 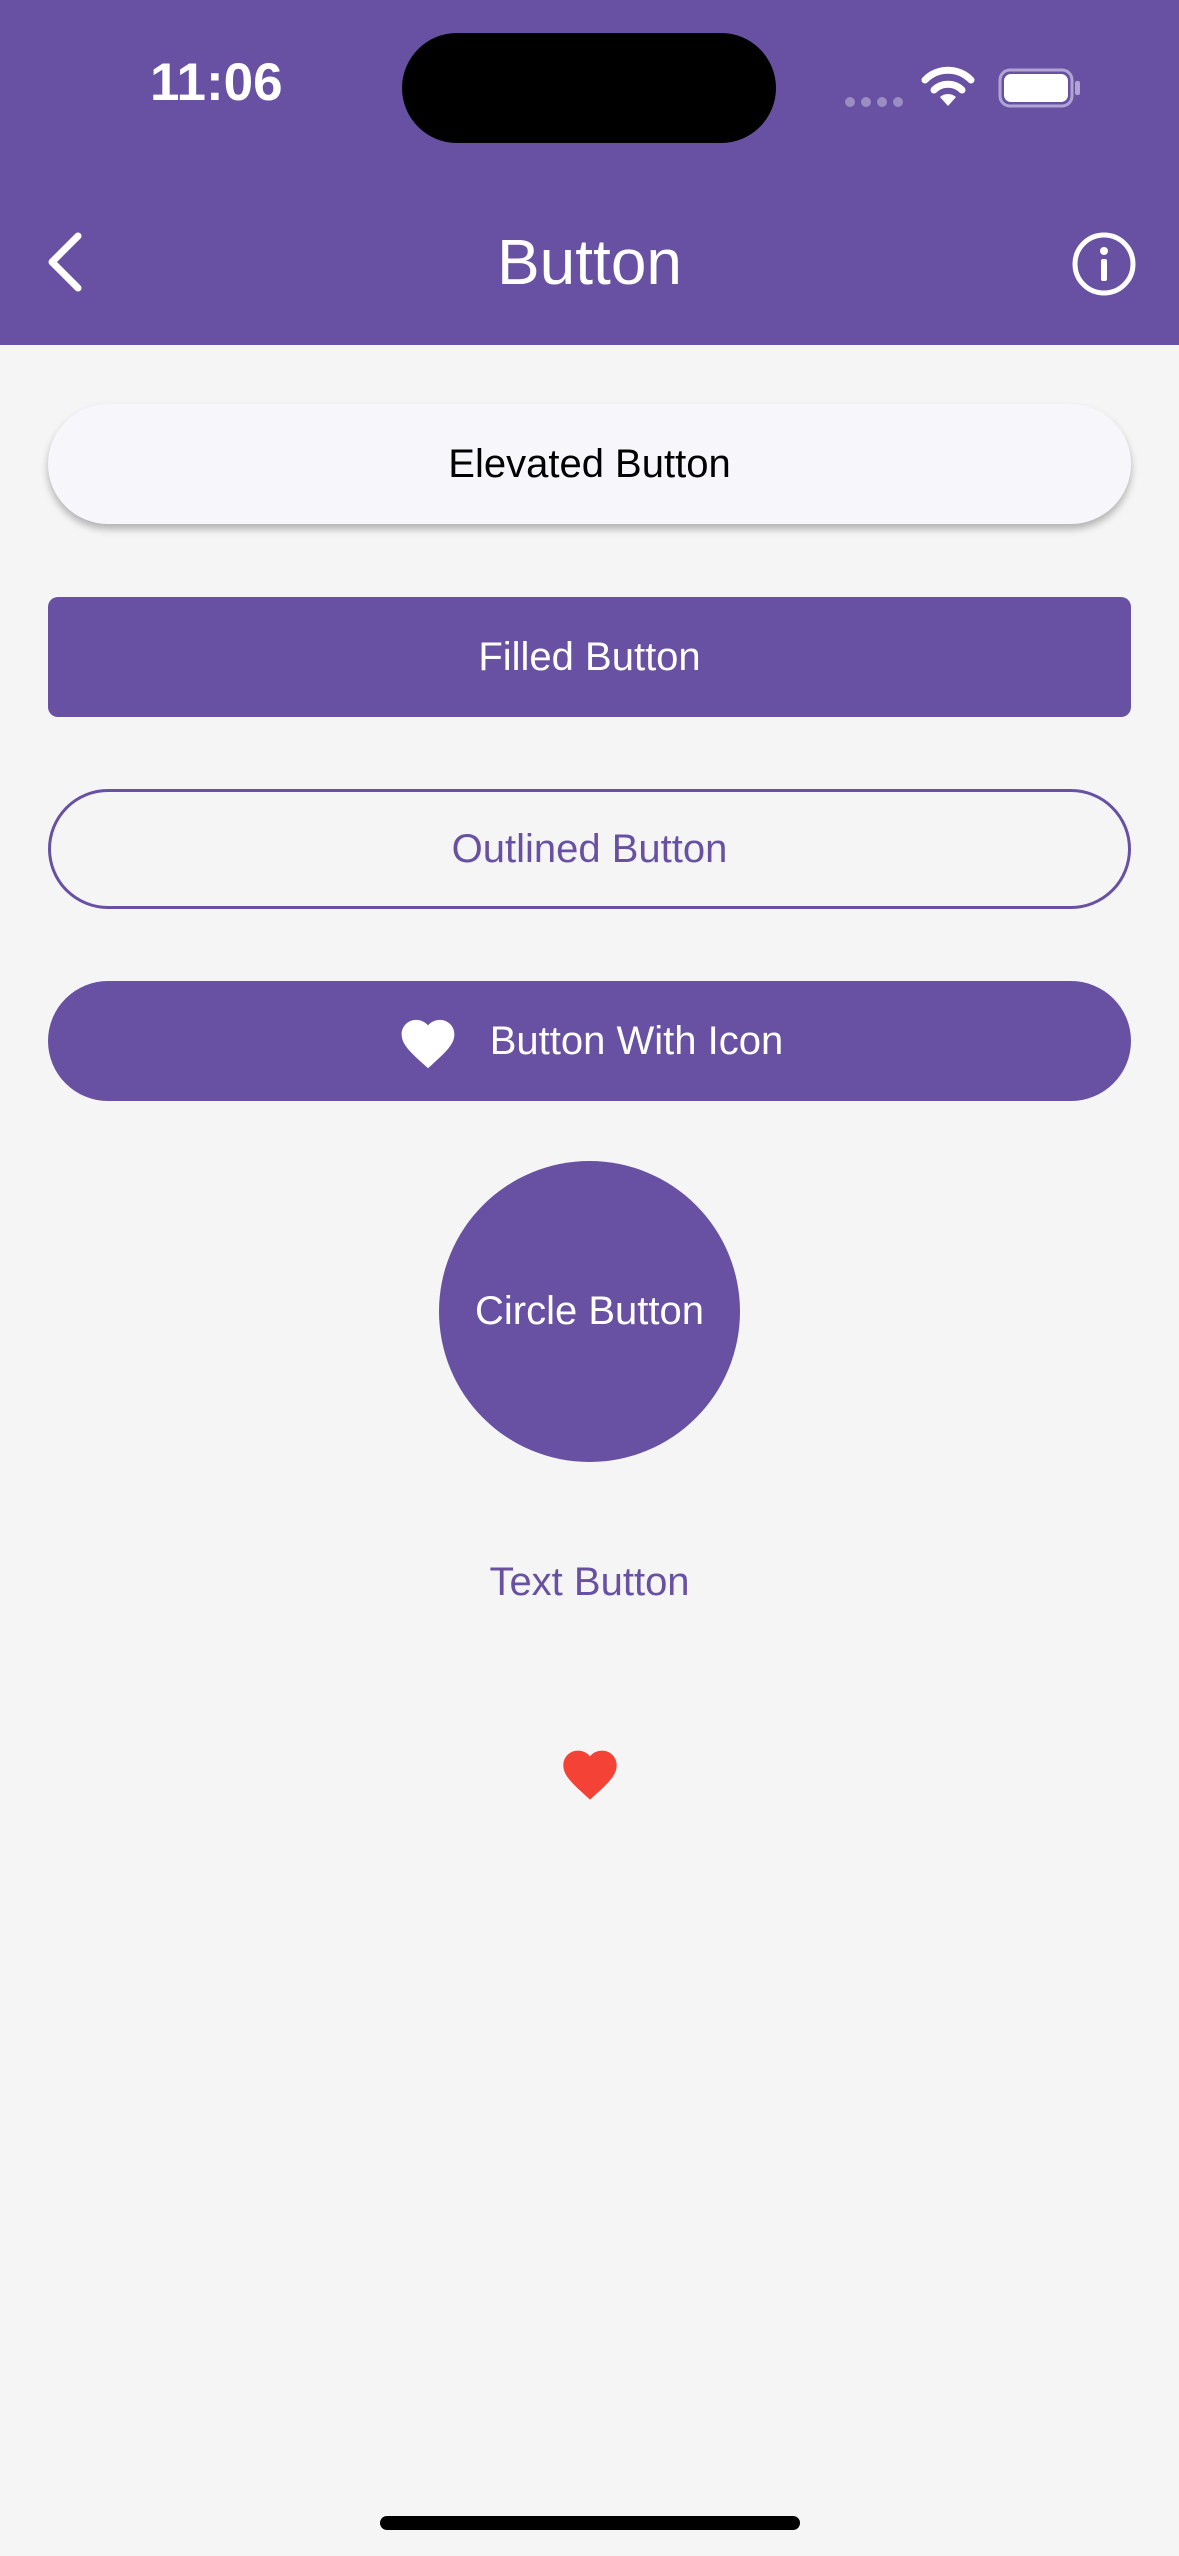 I want to click on heart-icon-button, so click(x=590, y=1772).